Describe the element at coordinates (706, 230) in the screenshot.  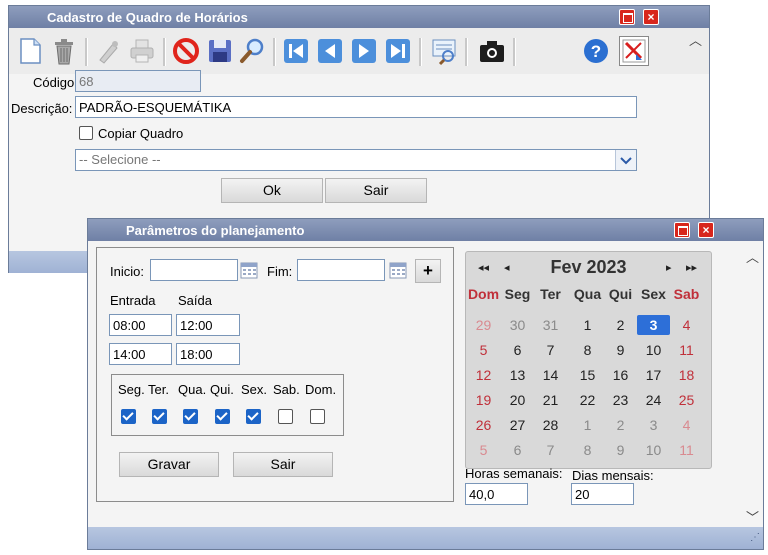
I see `dialog-close-button: ×` at that location.